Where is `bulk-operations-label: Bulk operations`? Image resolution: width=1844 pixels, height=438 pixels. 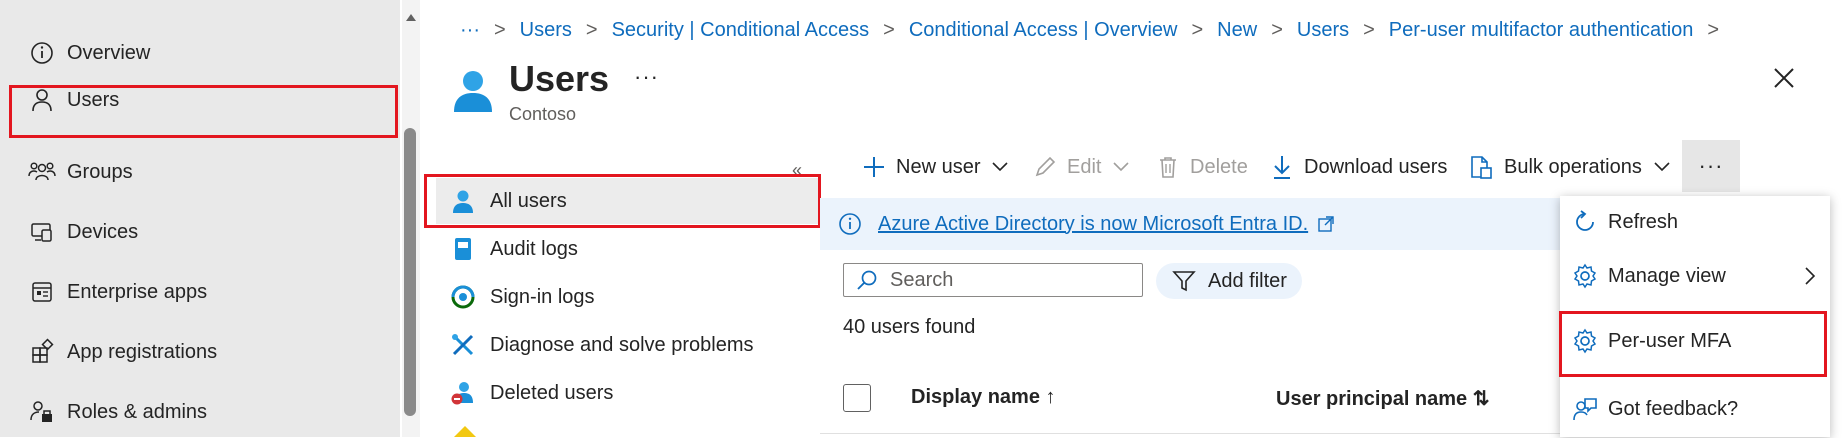
bulk-operations-label: Bulk operations is located at coordinates (1573, 166).